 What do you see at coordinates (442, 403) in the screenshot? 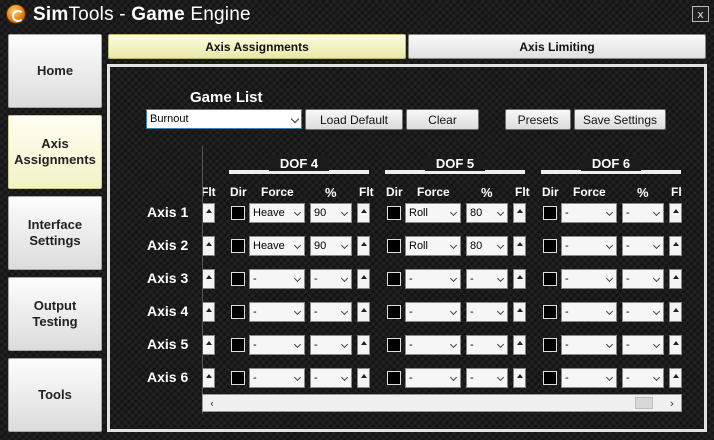
I see `horizontal-scrollbar: ‹ ›` at bounding box center [442, 403].